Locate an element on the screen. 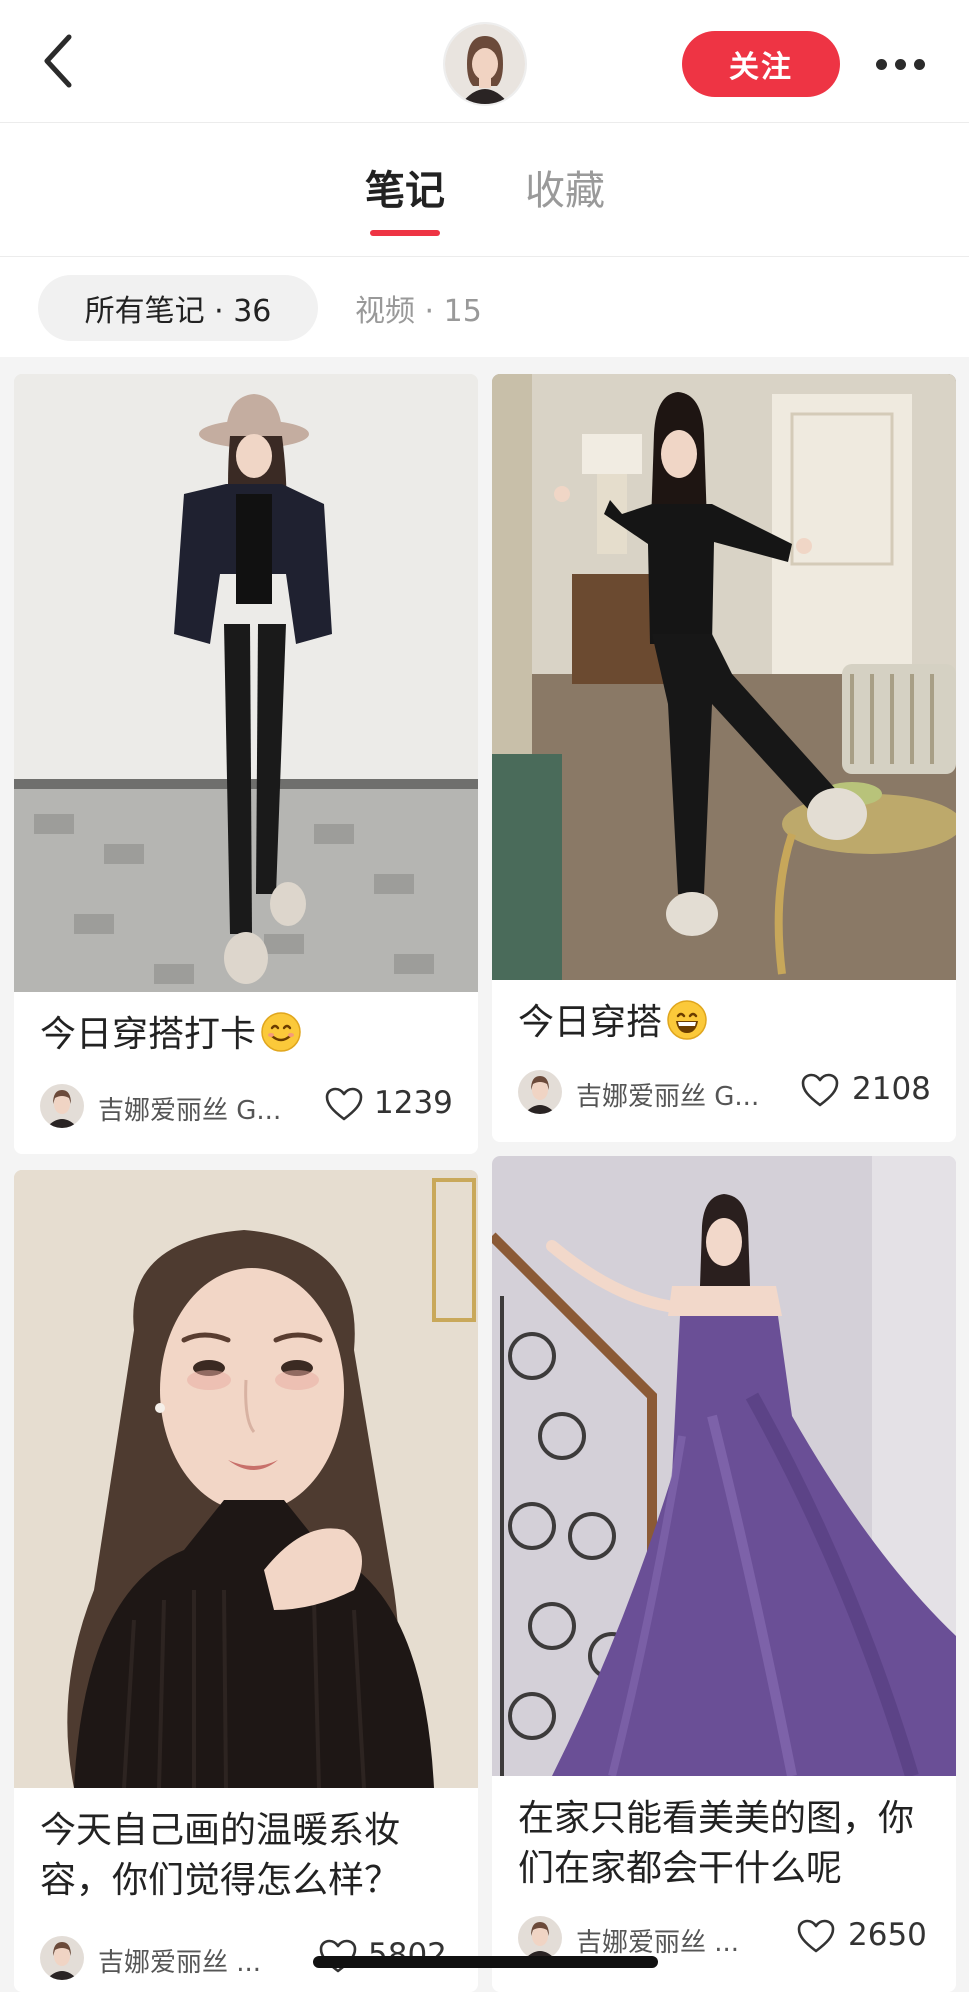  follow-button: 关注 is located at coordinates (761, 64).